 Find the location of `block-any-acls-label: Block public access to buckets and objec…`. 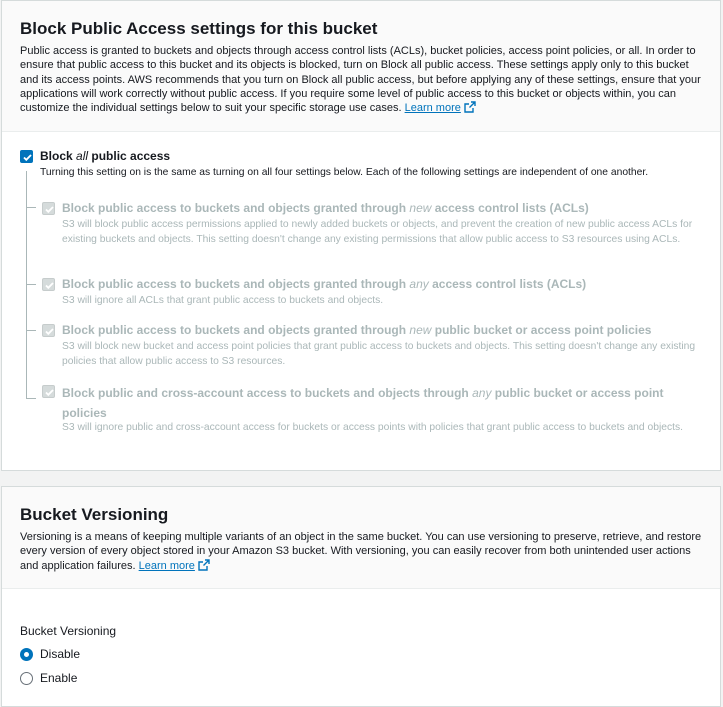

block-any-acls-label: Block public access to buckets and objec… is located at coordinates (324, 284).